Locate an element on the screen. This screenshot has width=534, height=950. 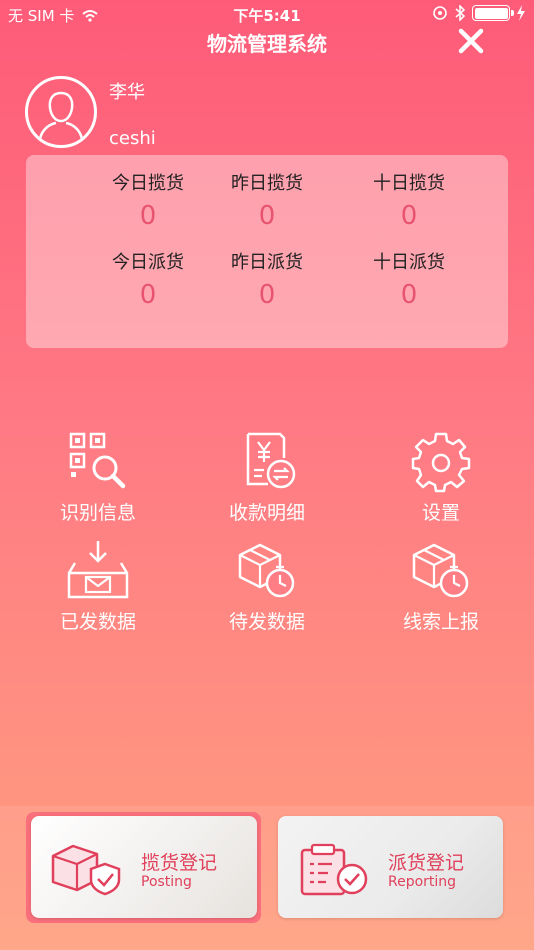
stat-yesterday-pickup: 昨日揽货 0 is located at coordinates (267, 200).